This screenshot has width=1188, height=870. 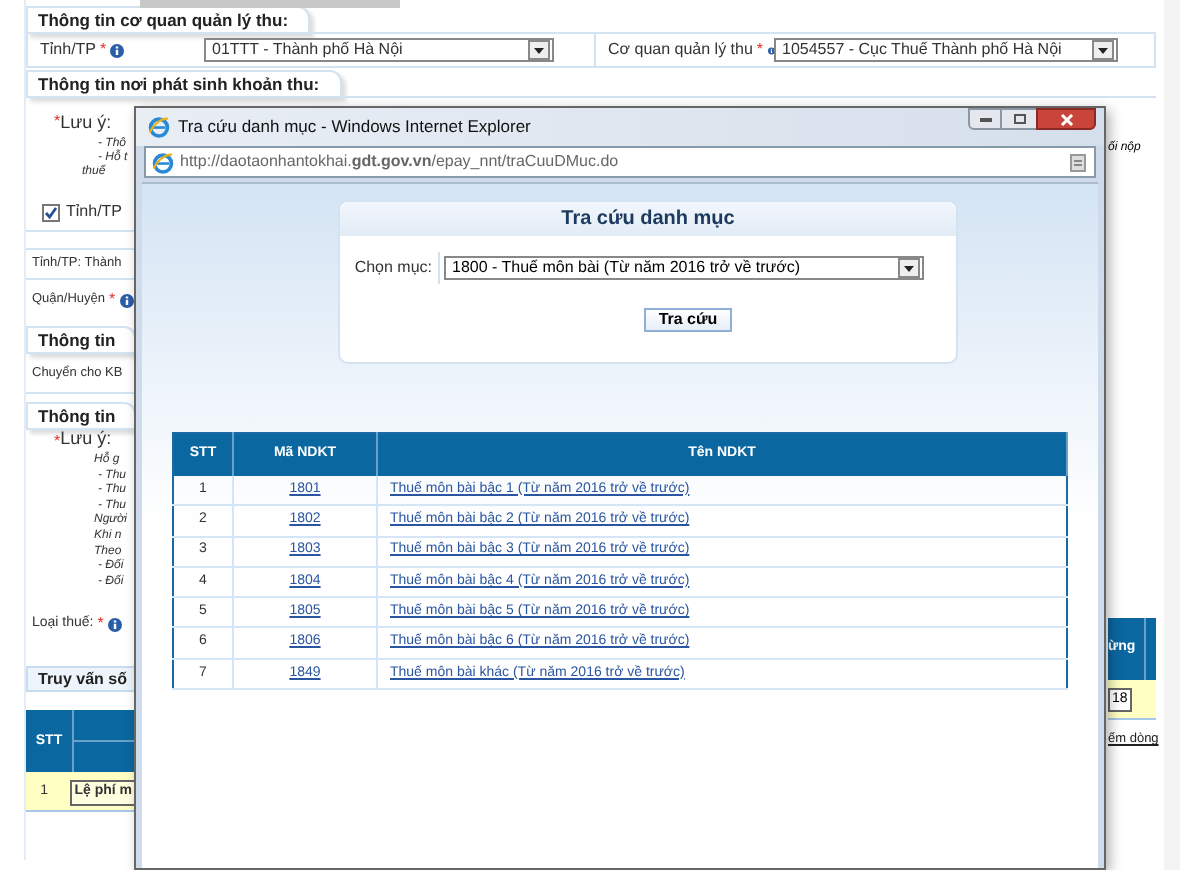 I want to click on dropdown: 1800 - Thuế môn bài (Từ năm 2016 trở về trước), so click(x=684, y=268).